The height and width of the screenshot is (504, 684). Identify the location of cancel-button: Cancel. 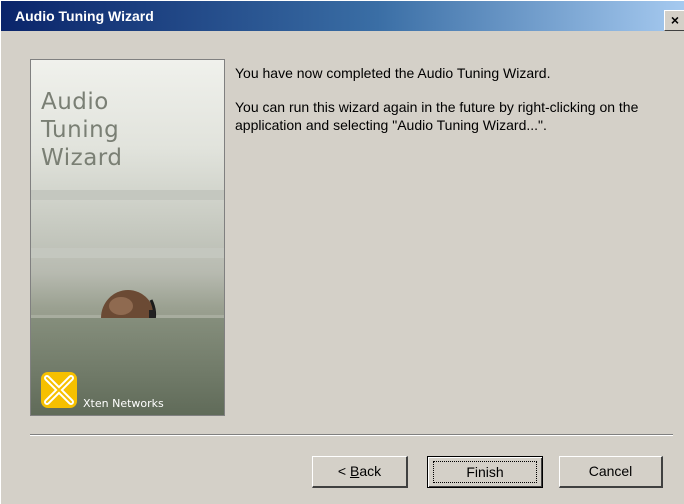
(611, 472).